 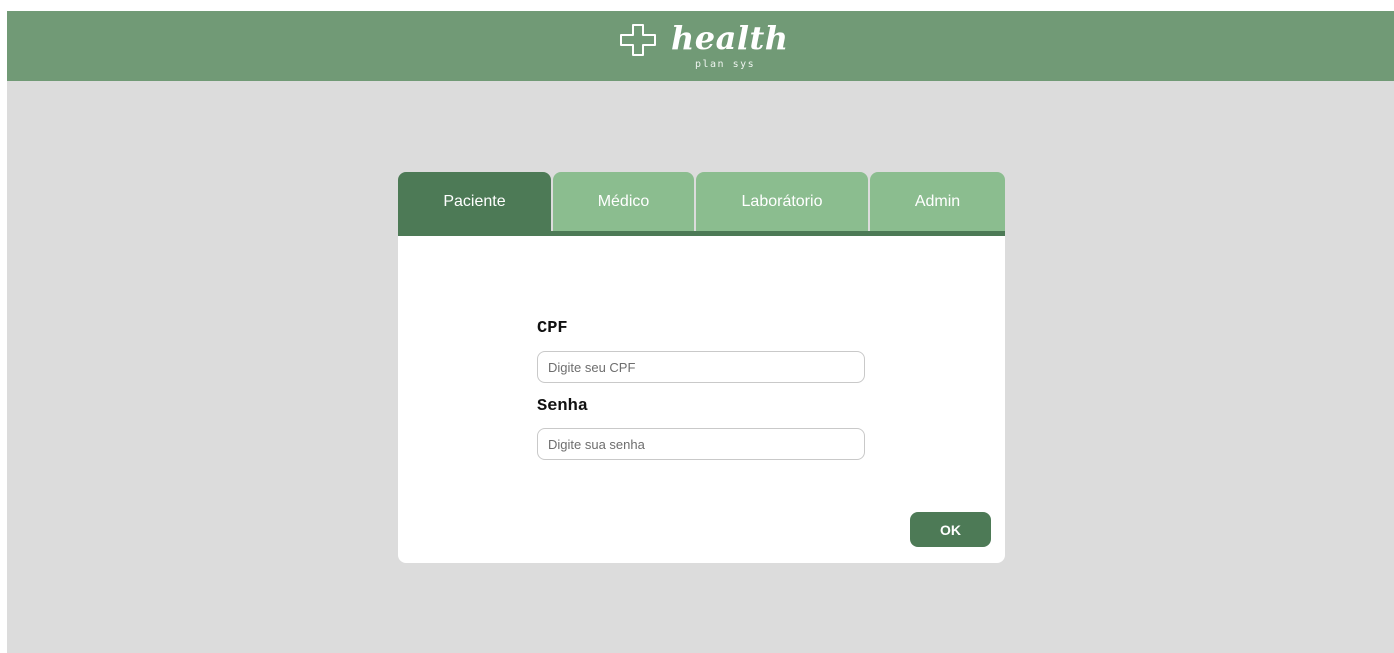 What do you see at coordinates (725, 64) in the screenshot?
I see `logo-subtitle: plan sys` at bounding box center [725, 64].